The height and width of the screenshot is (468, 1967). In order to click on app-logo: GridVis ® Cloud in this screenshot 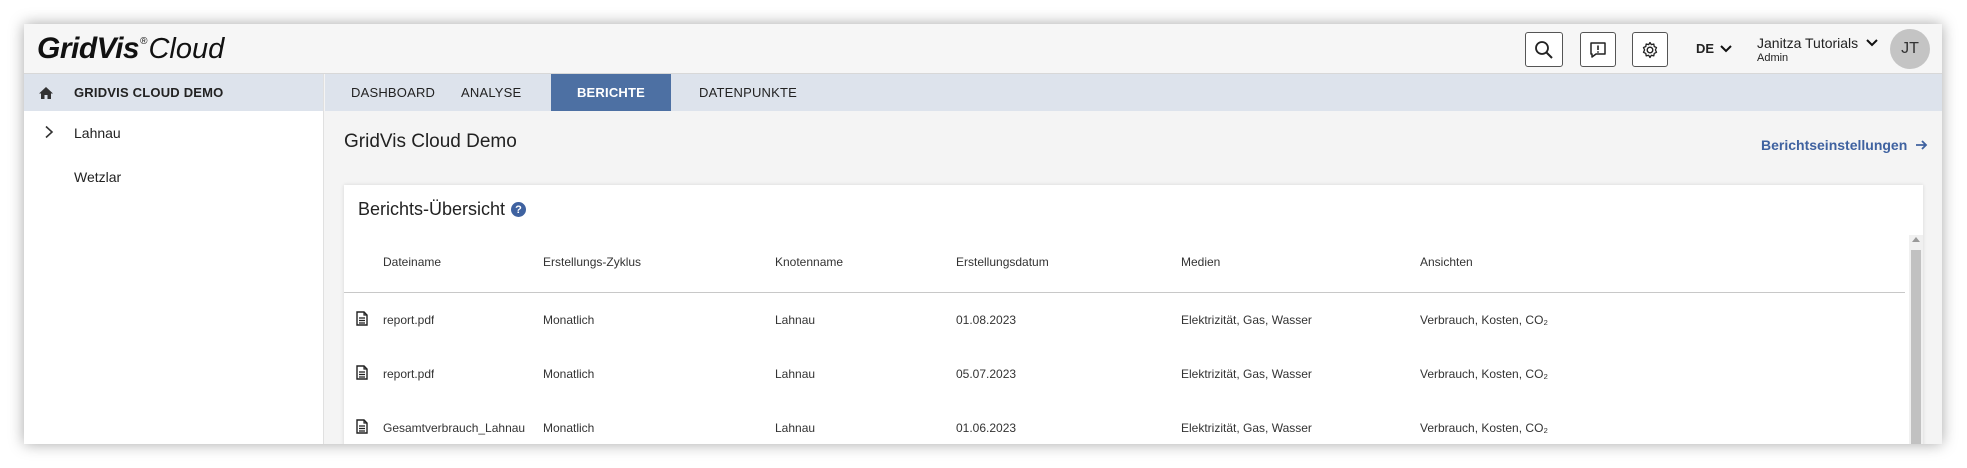, I will do `click(130, 49)`.